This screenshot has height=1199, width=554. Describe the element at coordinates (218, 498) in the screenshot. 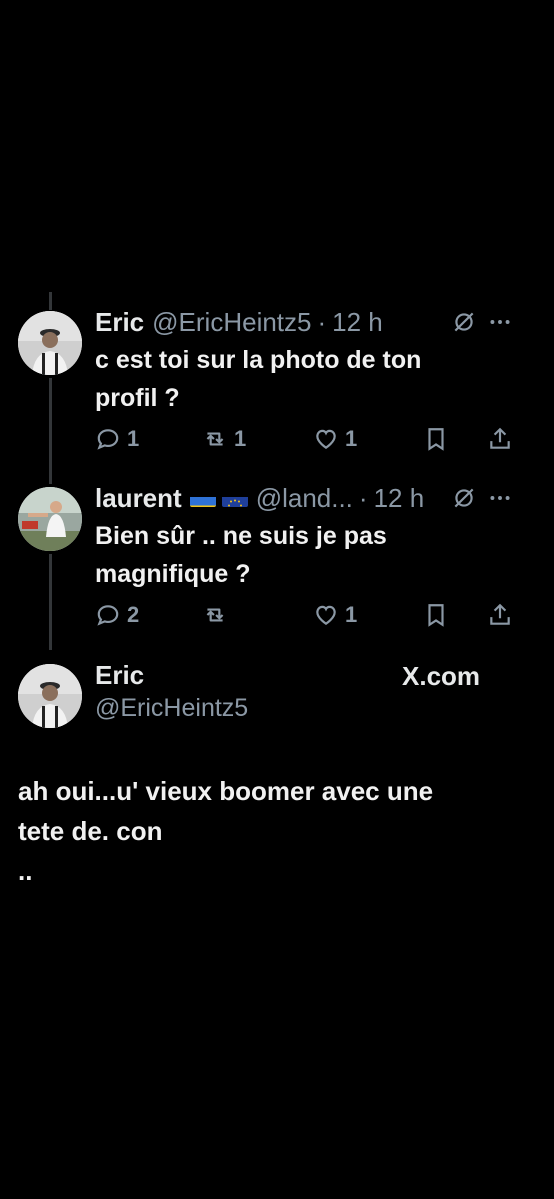

I see `name-flags` at that location.